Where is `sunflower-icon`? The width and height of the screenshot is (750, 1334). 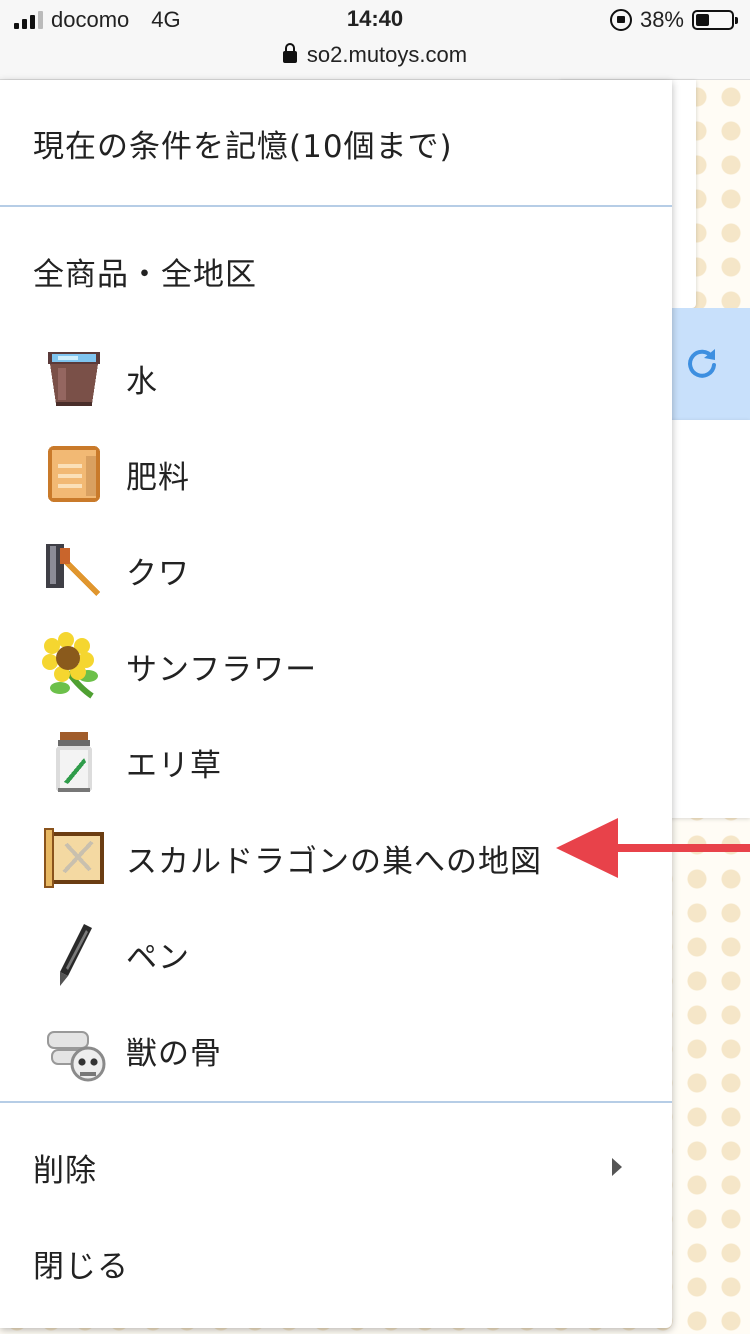 sunflower-icon is located at coordinates (70, 665).